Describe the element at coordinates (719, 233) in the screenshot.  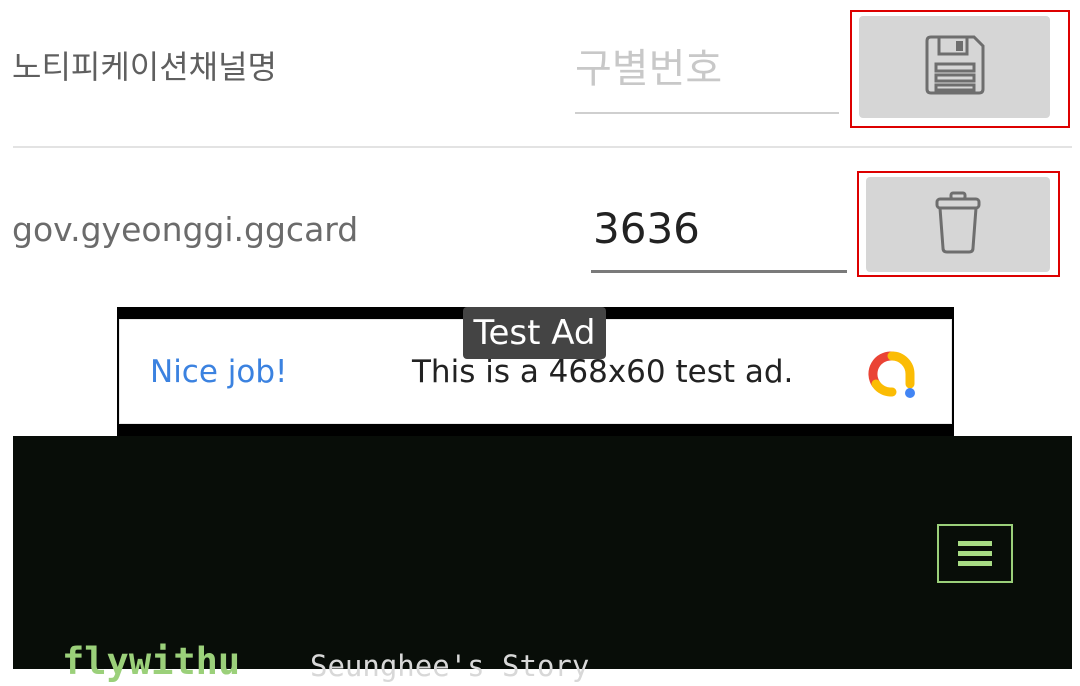
I see `id-value-field: 3636` at that location.